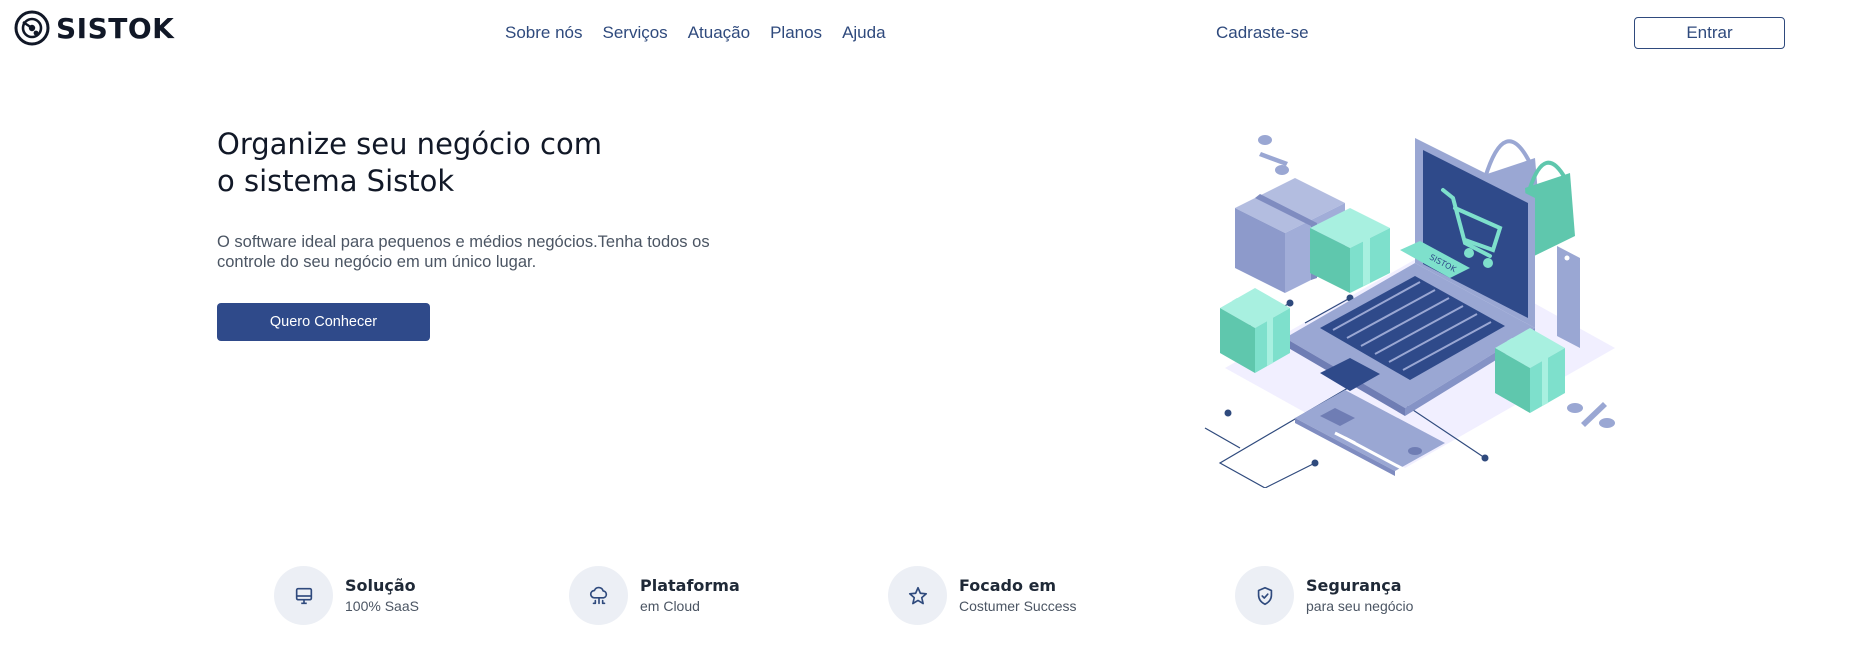 Image resolution: width=1850 pixels, height=659 pixels. I want to click on feature-customer-success: Focado em Costumer Success, so click(982, 595).